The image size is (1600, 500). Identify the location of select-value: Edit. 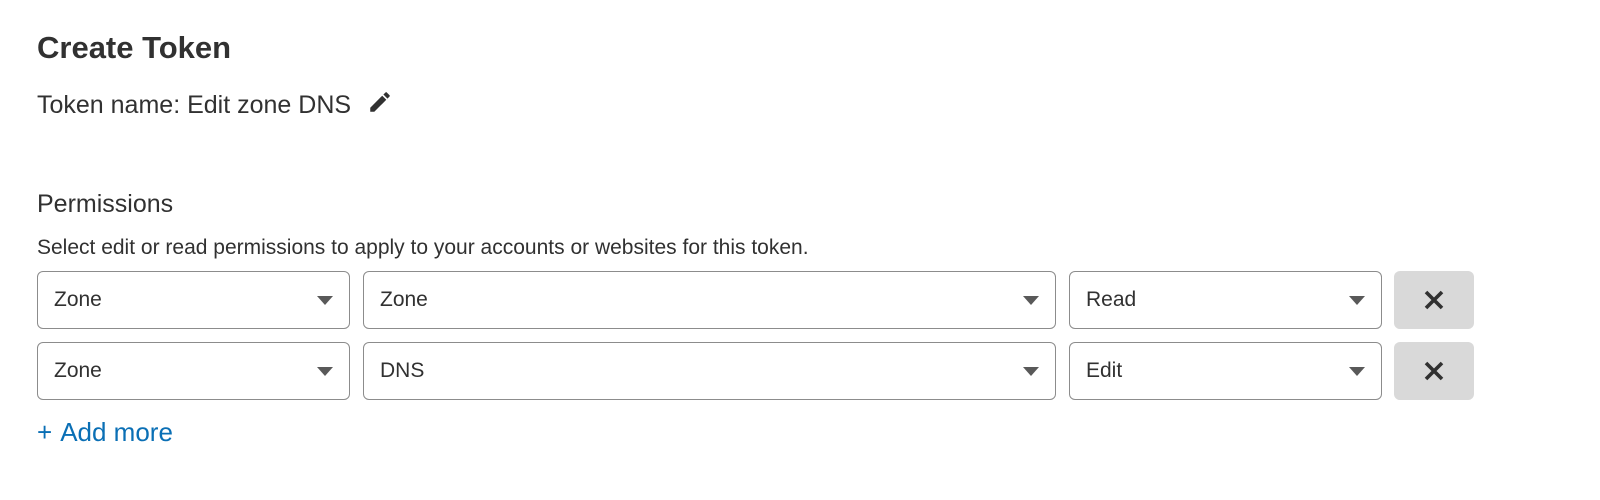
(1104, 370).